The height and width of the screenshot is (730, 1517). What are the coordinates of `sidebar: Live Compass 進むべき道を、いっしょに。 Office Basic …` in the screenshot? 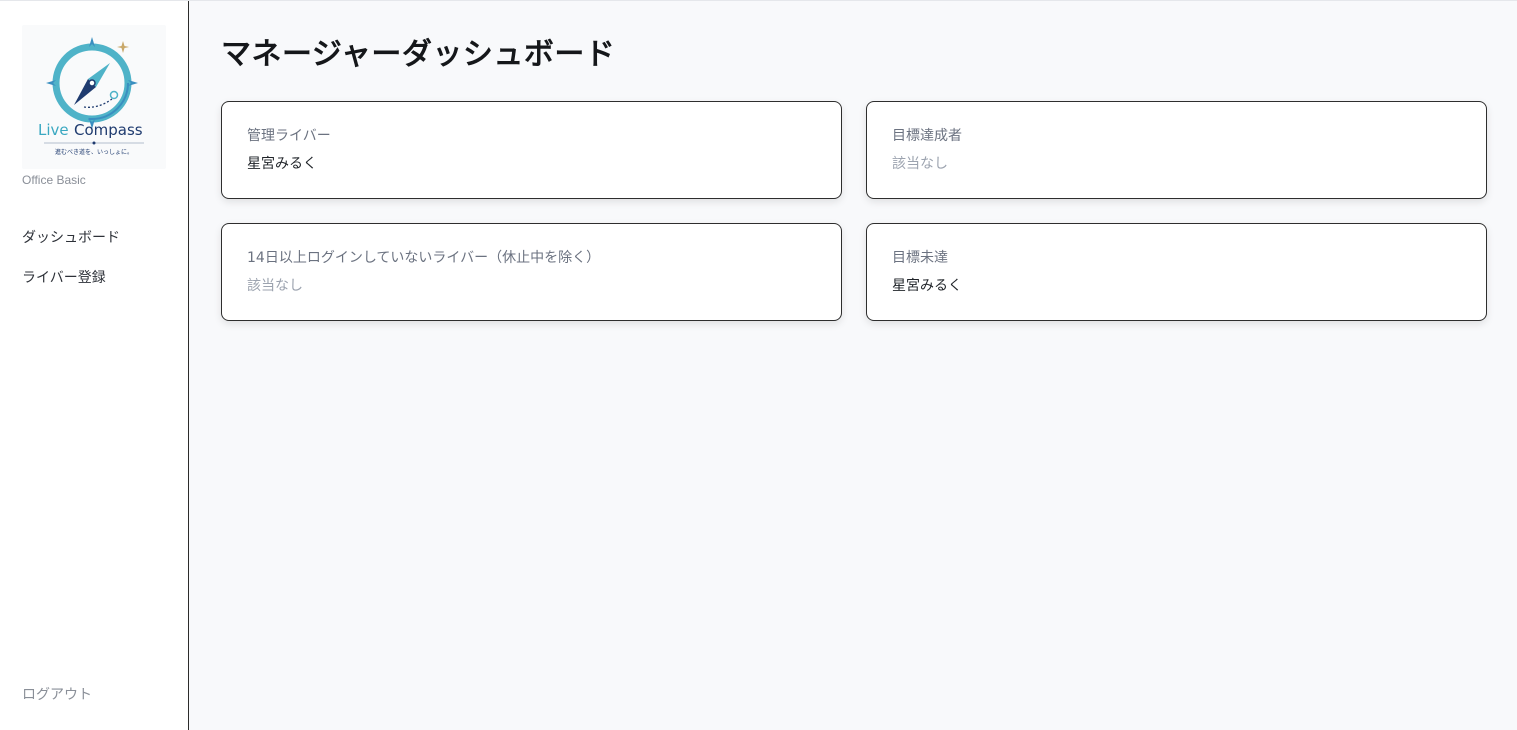 It's located at (94, 365).